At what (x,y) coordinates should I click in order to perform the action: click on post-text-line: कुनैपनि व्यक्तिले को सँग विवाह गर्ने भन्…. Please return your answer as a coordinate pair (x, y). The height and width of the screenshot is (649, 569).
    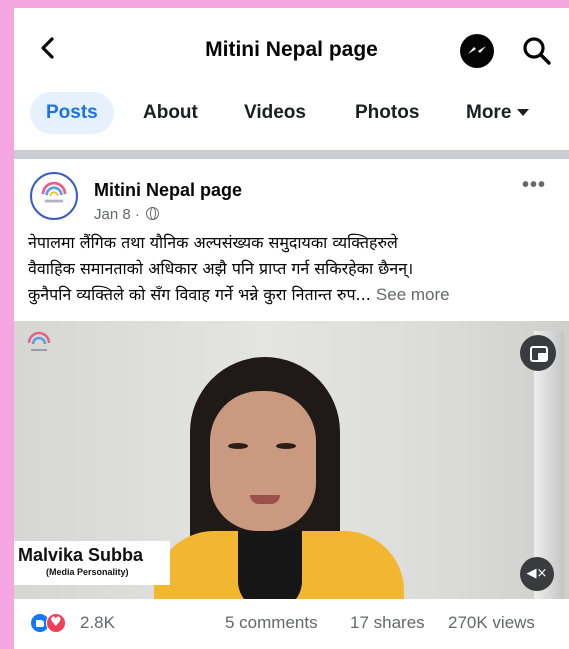
    Looking at the image, I should click on (199, 294).